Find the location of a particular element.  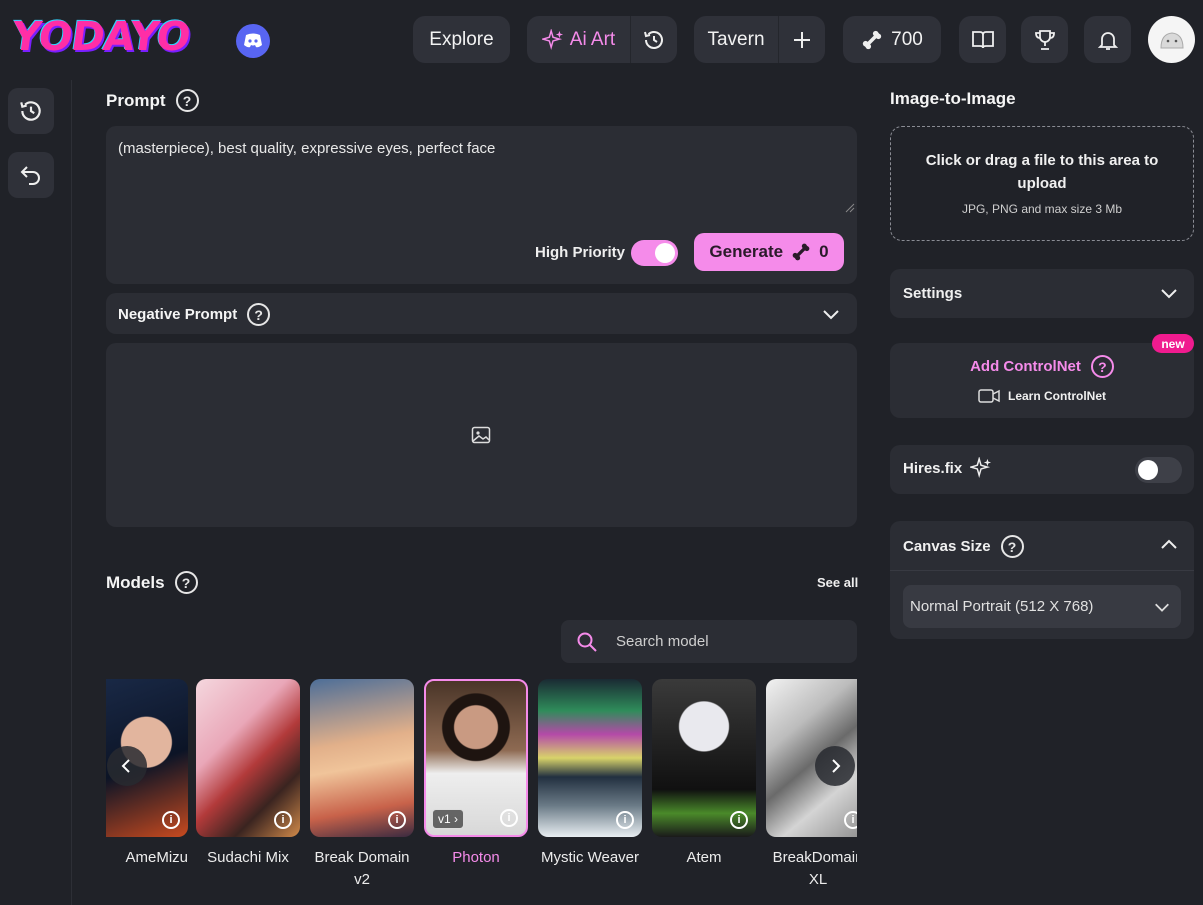

leaderboard-button is located at coordinates (1044, 39).